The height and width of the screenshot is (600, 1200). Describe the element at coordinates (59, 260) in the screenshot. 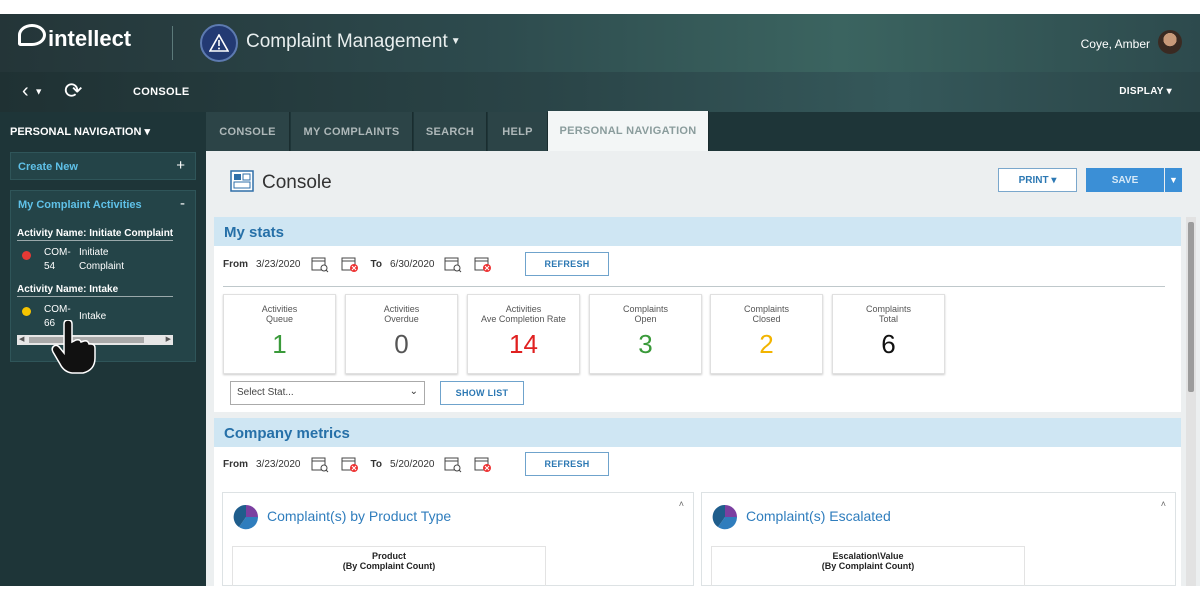

I see `activity-id: COM- 54` at that location.